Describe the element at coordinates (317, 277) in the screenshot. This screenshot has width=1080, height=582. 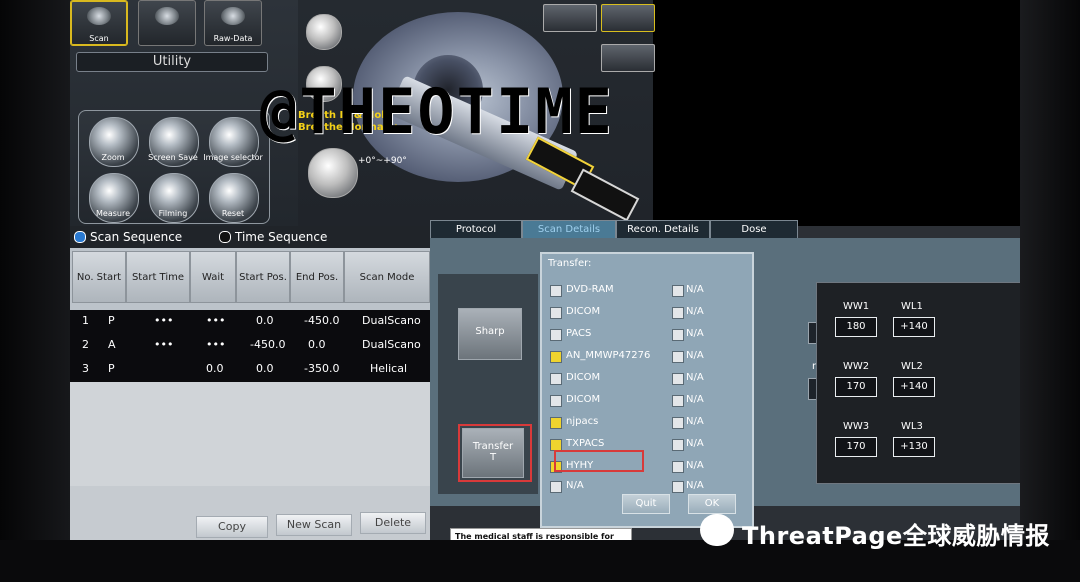
I see `header-end-pos: End Pos.` at that location.